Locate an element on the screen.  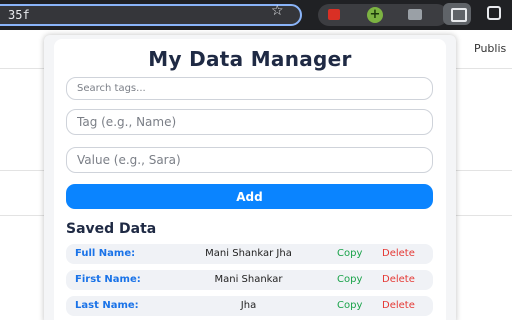
active-extension-icon is located at coordinates (457, 14).